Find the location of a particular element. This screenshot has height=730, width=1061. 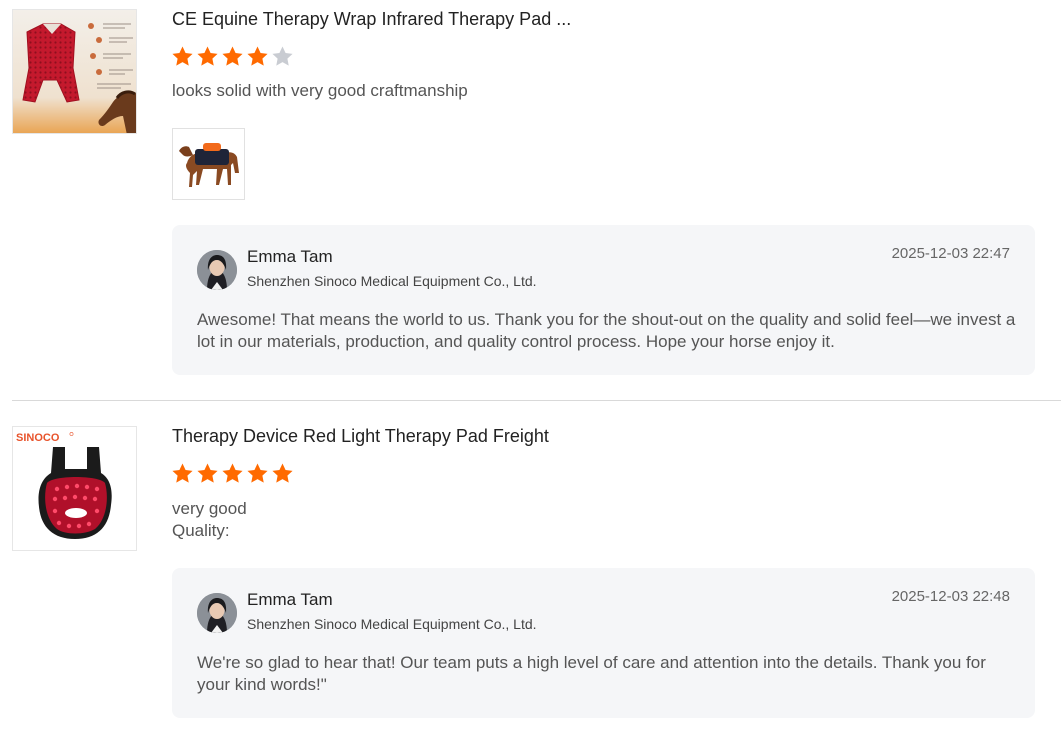

review-comment-line: Quality: is located at coordinates (201, 530).